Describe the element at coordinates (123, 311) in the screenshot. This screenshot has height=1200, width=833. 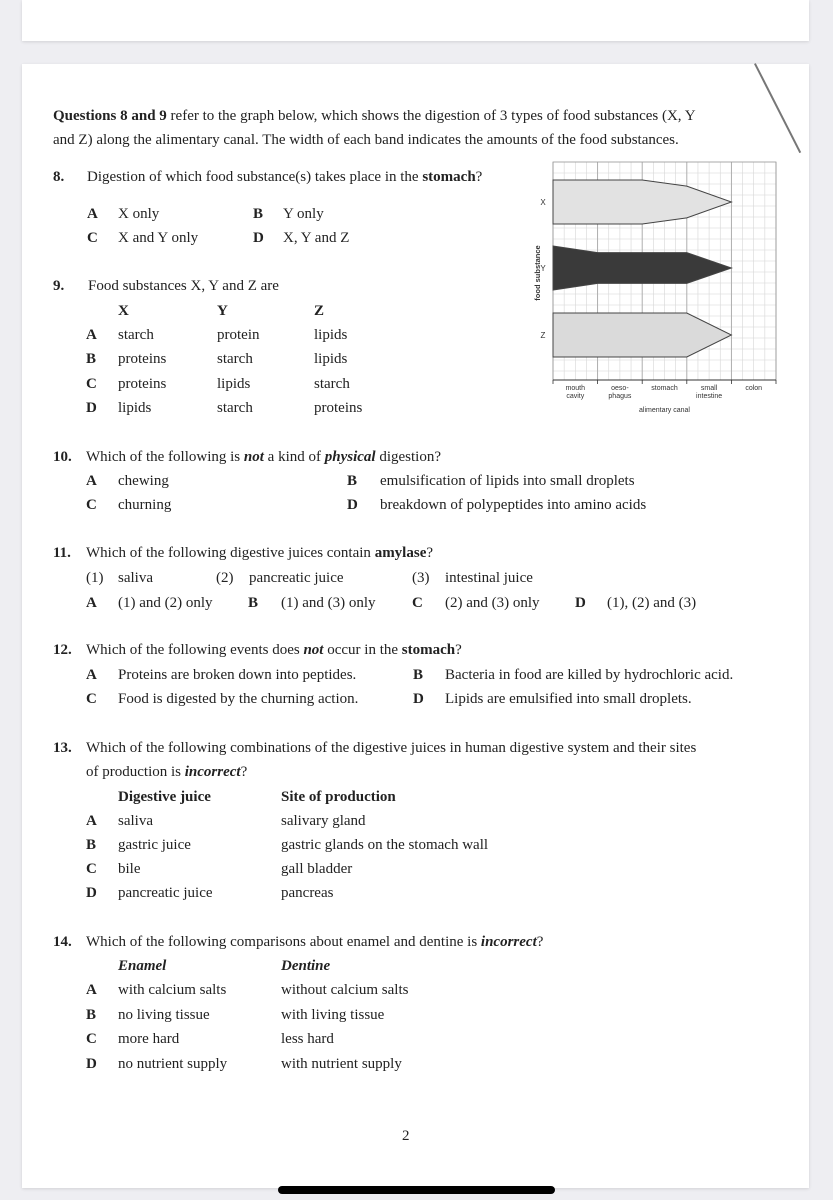
I see `q9-header-x: X` at that location.